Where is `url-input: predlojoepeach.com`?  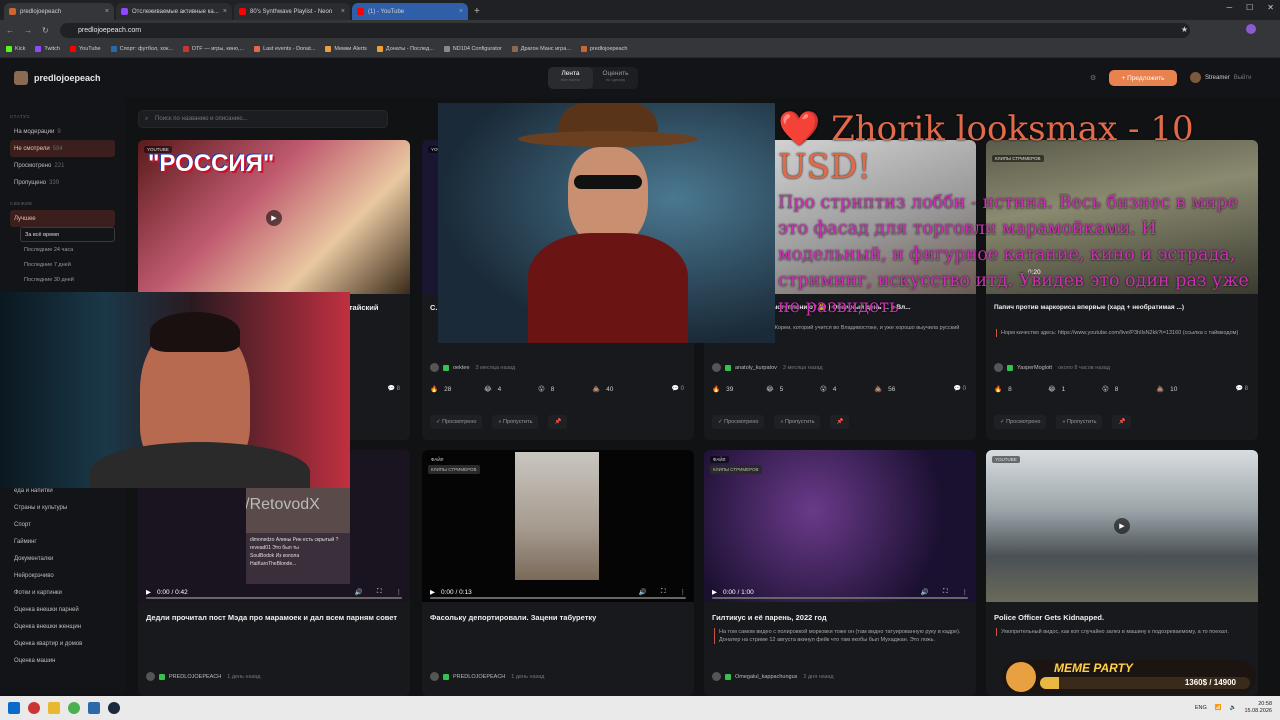
url-input: predlojoepeach.com is located at coordinates (625, 30).